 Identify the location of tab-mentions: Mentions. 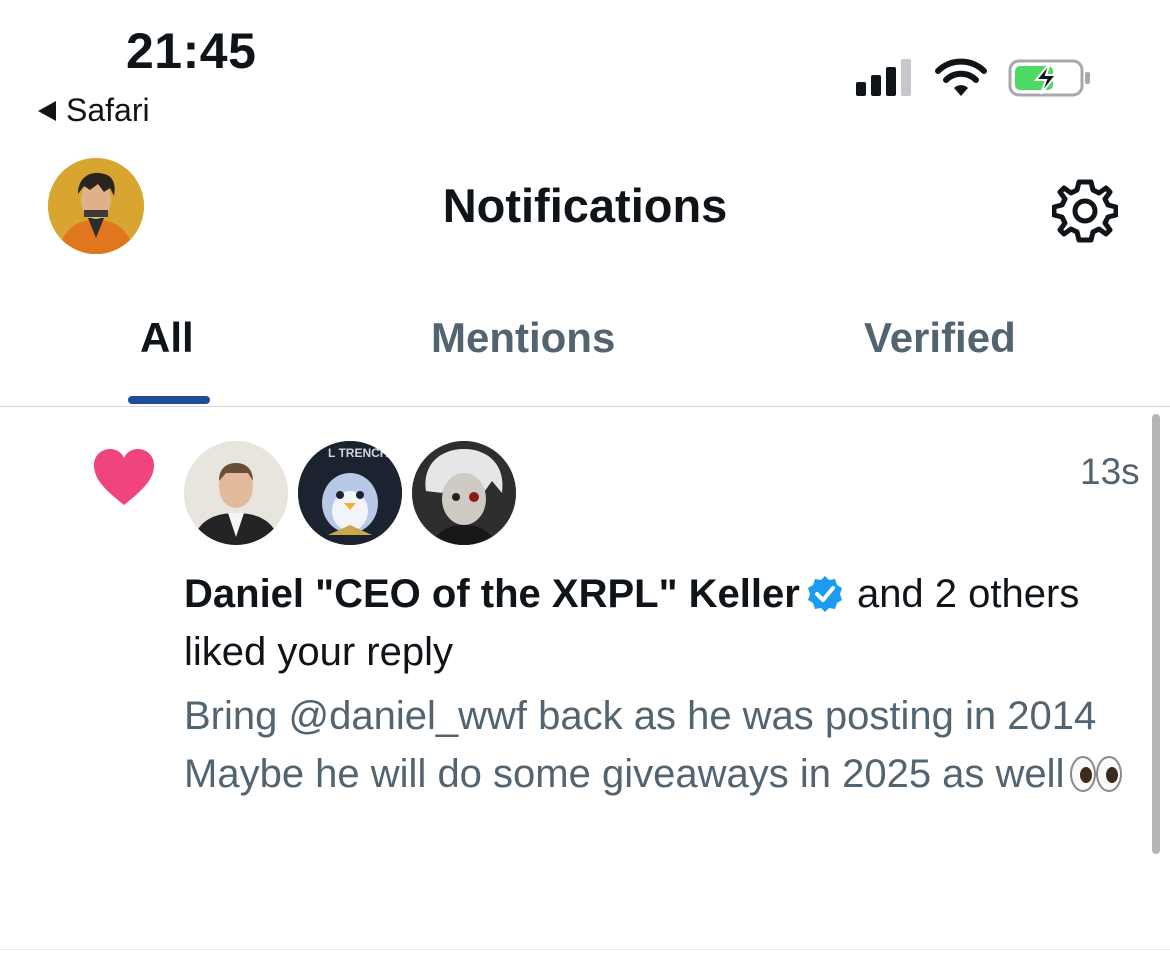
(523, 338).